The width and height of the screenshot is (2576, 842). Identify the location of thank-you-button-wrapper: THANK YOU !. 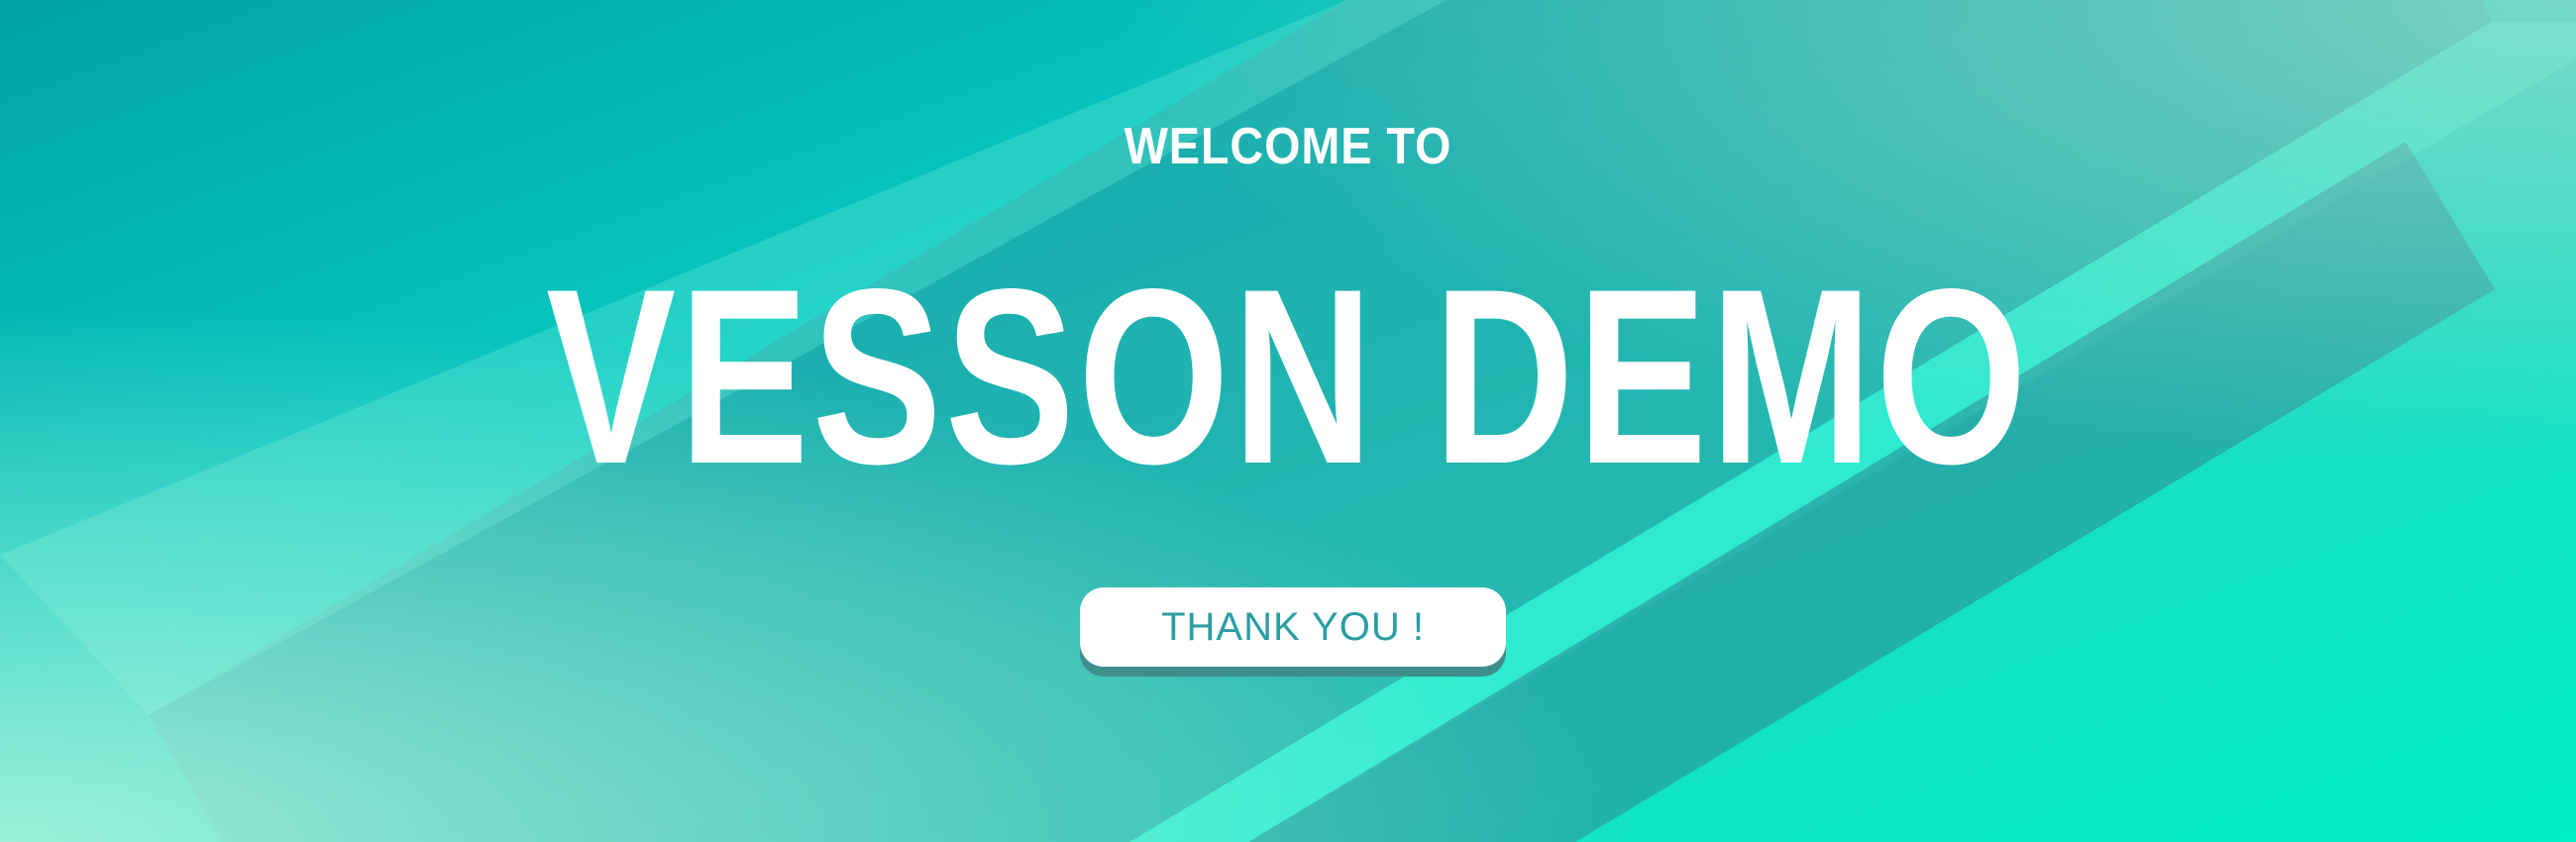
(1293, 632).